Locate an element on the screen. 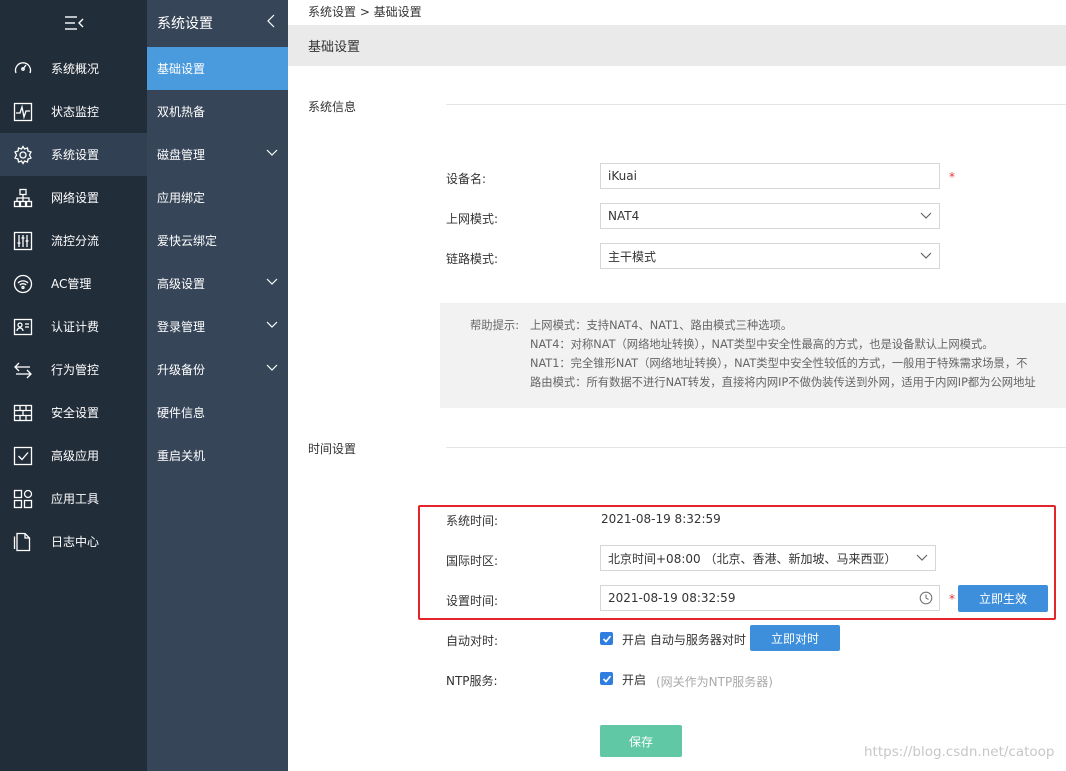 Image resolution: width=1066 pixels, height=771 pixels. sidebar-toggle is located at coordinates (73, 23).